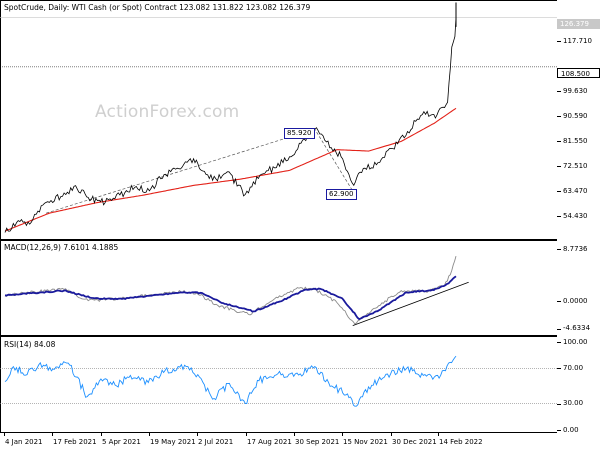 The width and height of the screenshot is (600, 450). I want to click on x-tick-label: 30 Sep 2021, so click(317, 442).